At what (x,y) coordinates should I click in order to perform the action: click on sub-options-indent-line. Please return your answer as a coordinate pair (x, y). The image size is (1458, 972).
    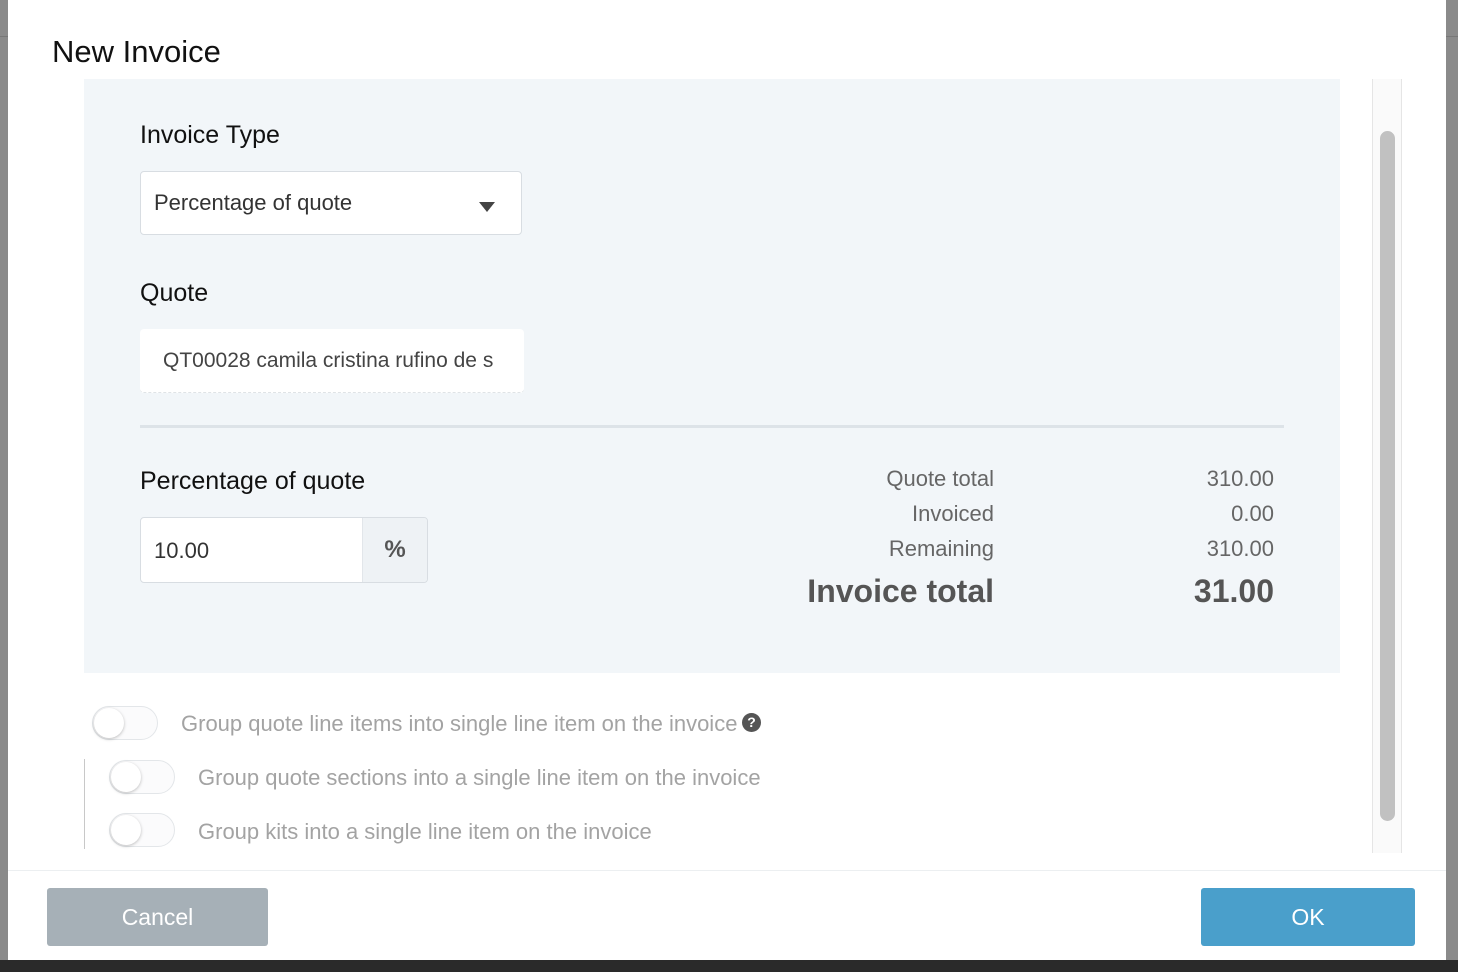
    Looking at the image, I should click on (84, 804).